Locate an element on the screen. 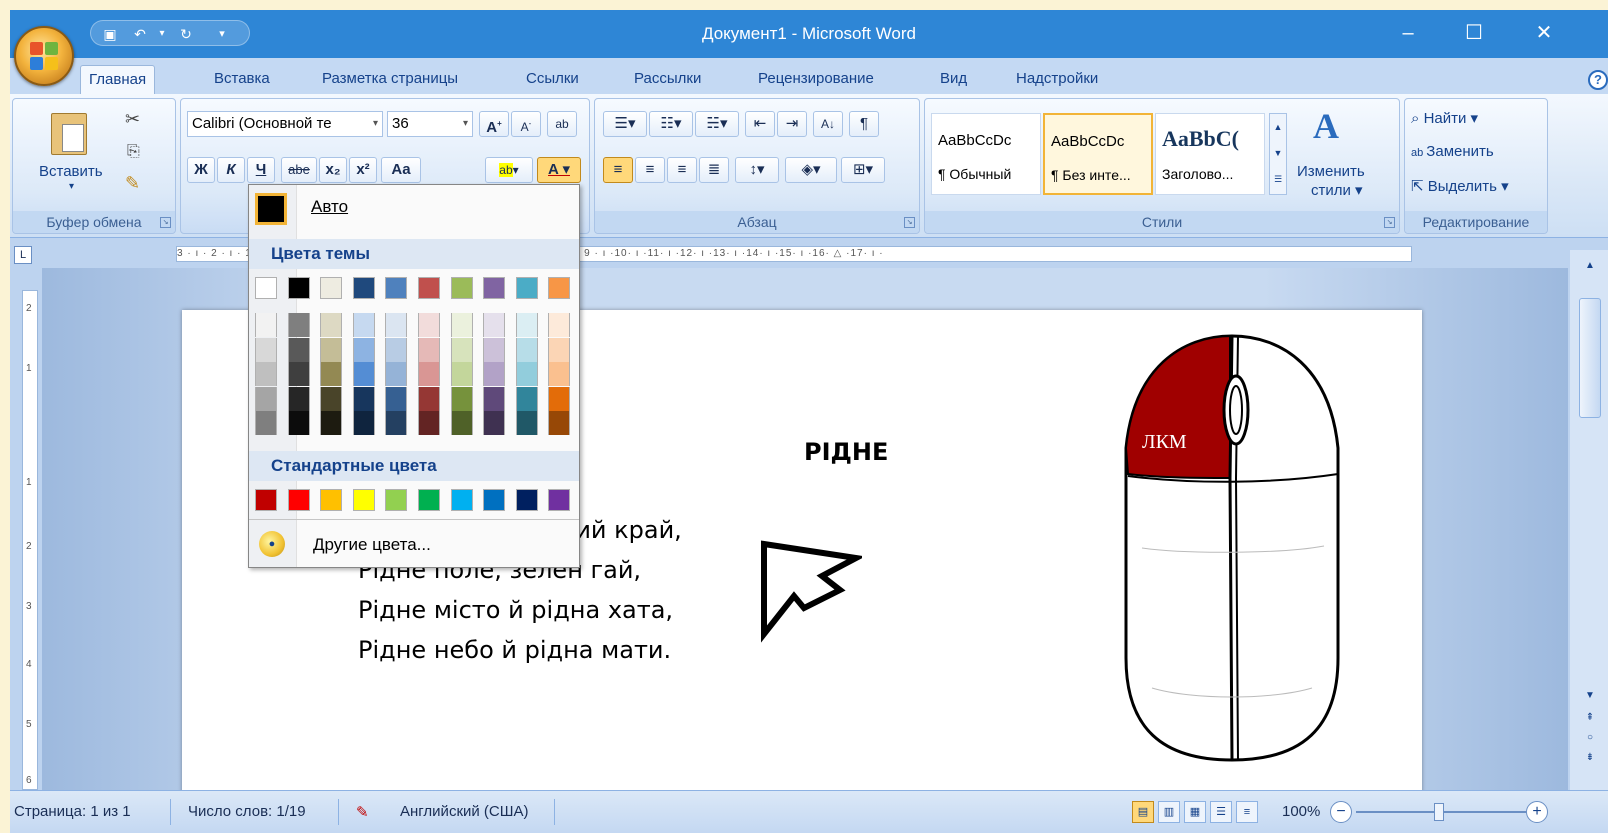  font-color-button: A ▾ is located at coordinates (559, 170).